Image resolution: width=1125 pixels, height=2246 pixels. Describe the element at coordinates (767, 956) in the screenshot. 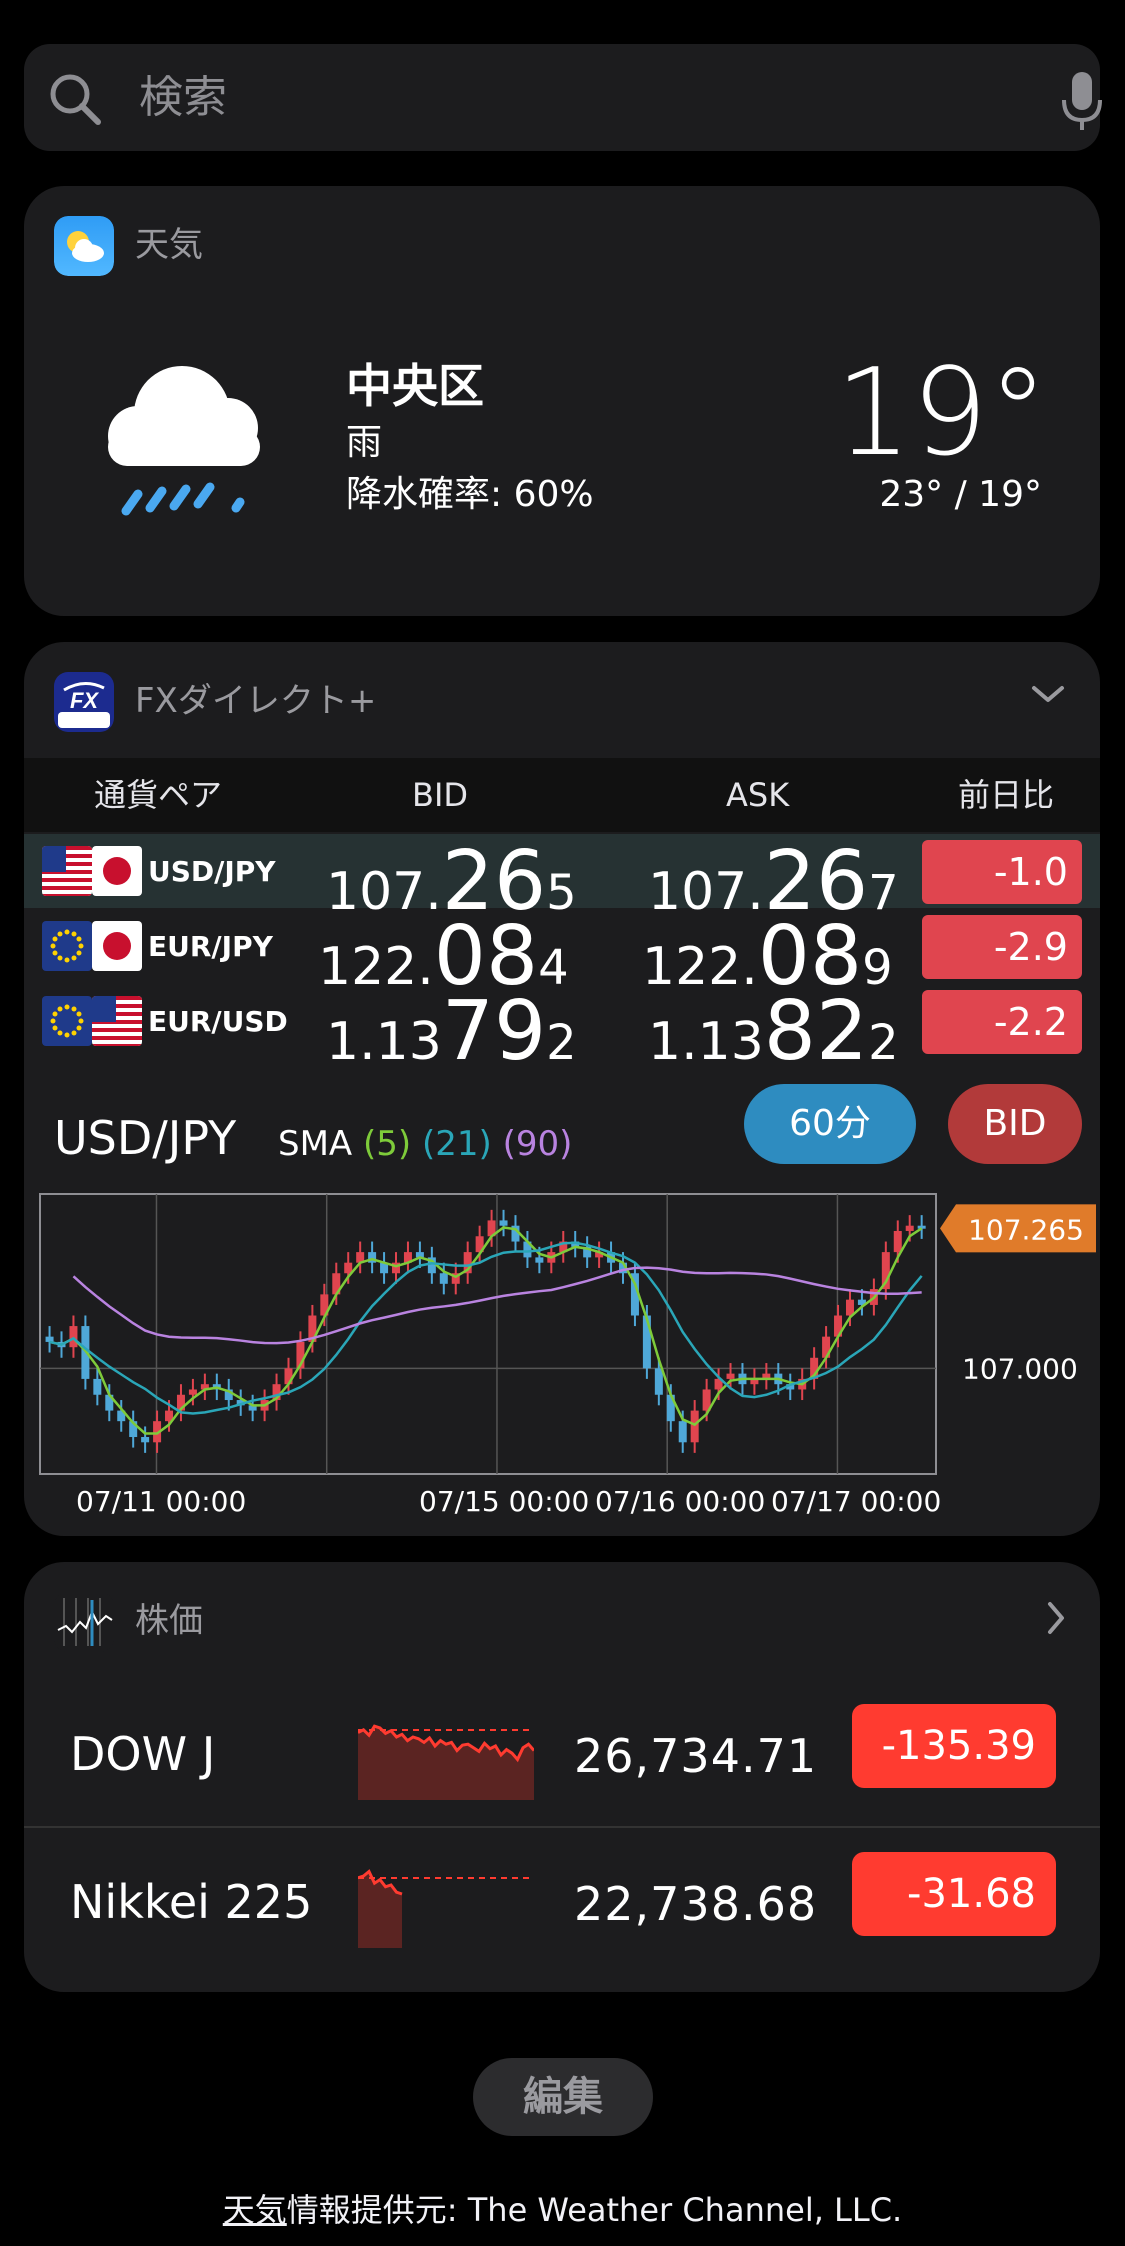

I see `ask-price: 122.089` at that location.